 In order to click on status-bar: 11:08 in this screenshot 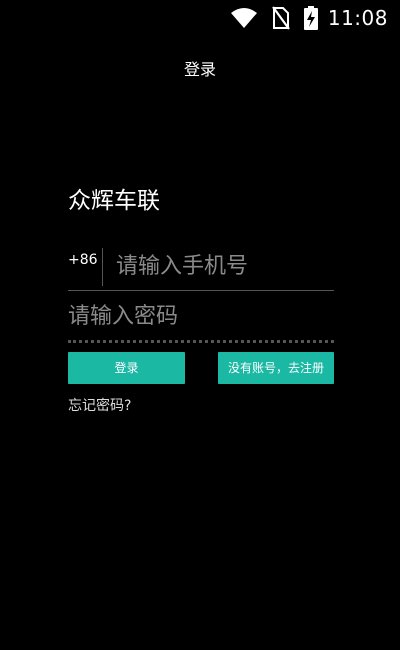, I will do `click(200, 18)`.